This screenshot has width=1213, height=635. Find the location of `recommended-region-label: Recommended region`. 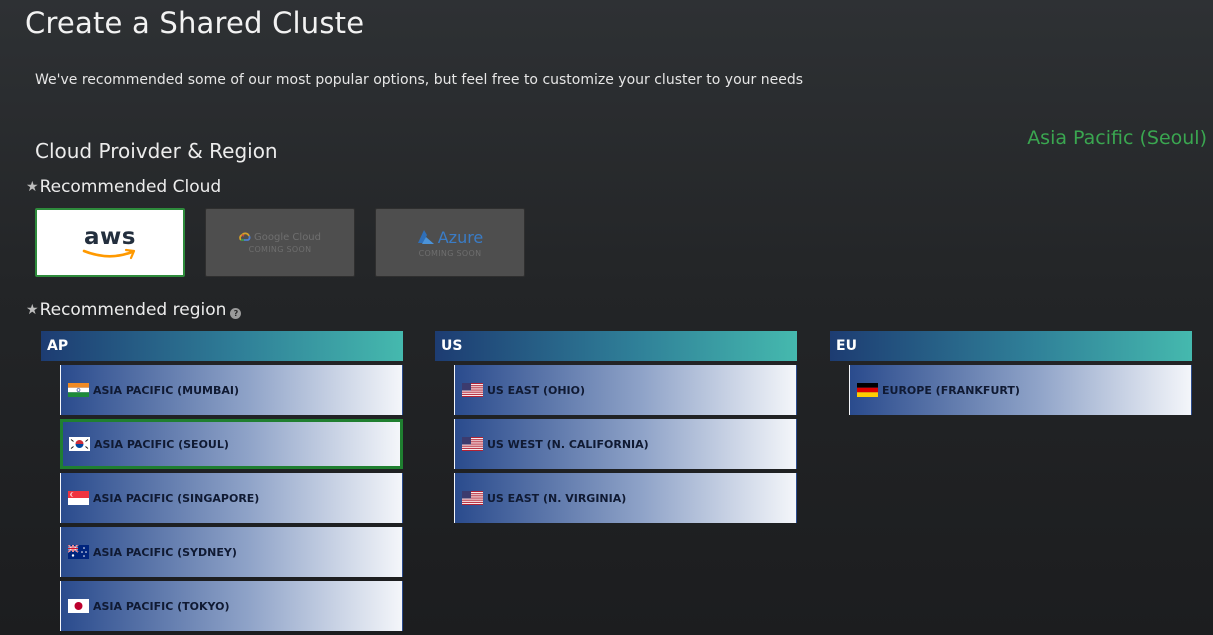

recommended-region-label: Recommended region is located at coordinates (133, 310).